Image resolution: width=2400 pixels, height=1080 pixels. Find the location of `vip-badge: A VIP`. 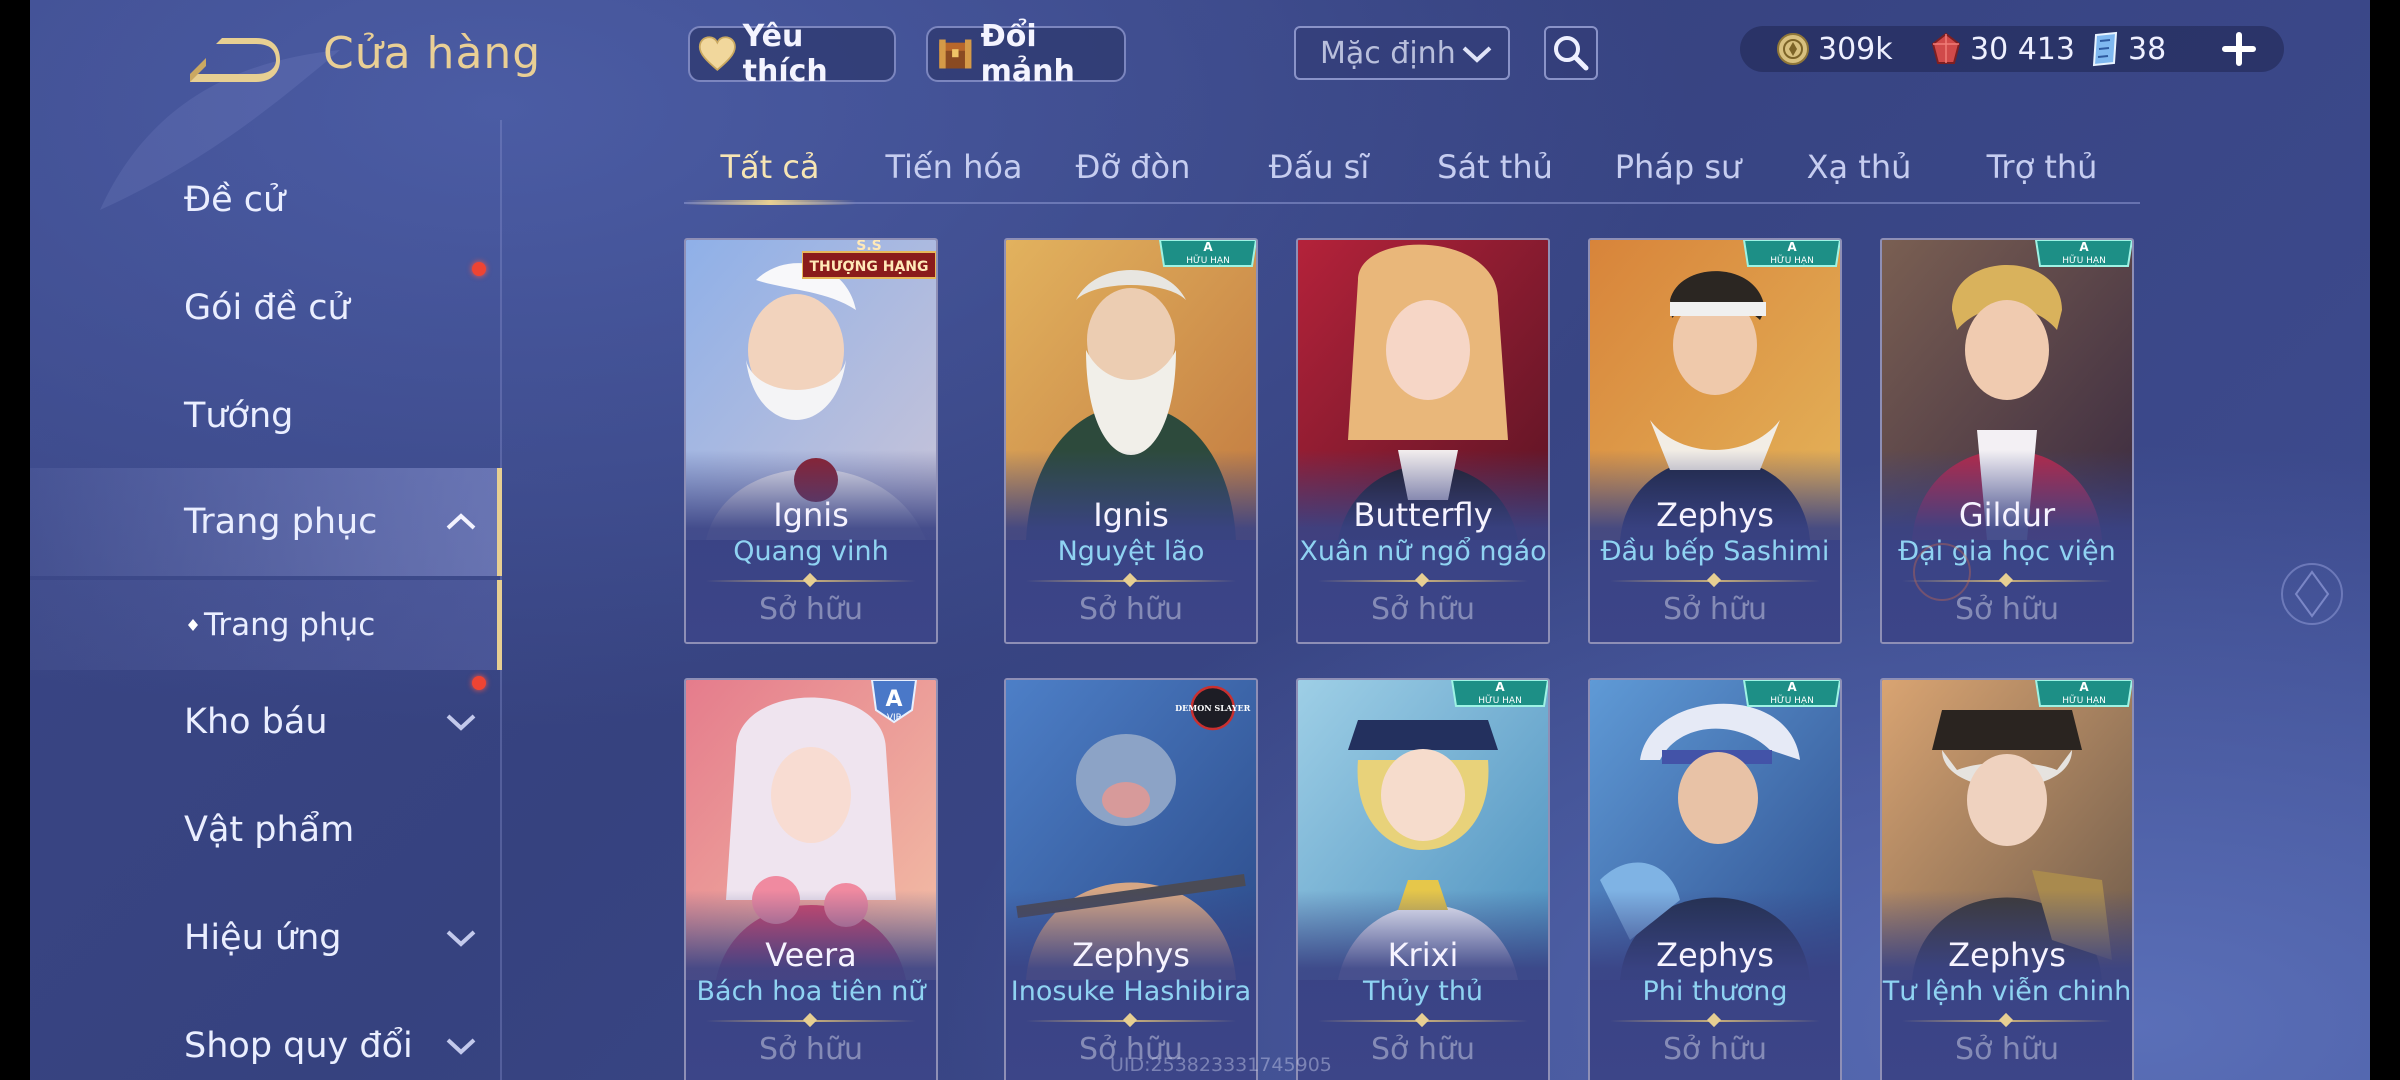

vip-badge: A VIP is located at coordinates (894, 702).